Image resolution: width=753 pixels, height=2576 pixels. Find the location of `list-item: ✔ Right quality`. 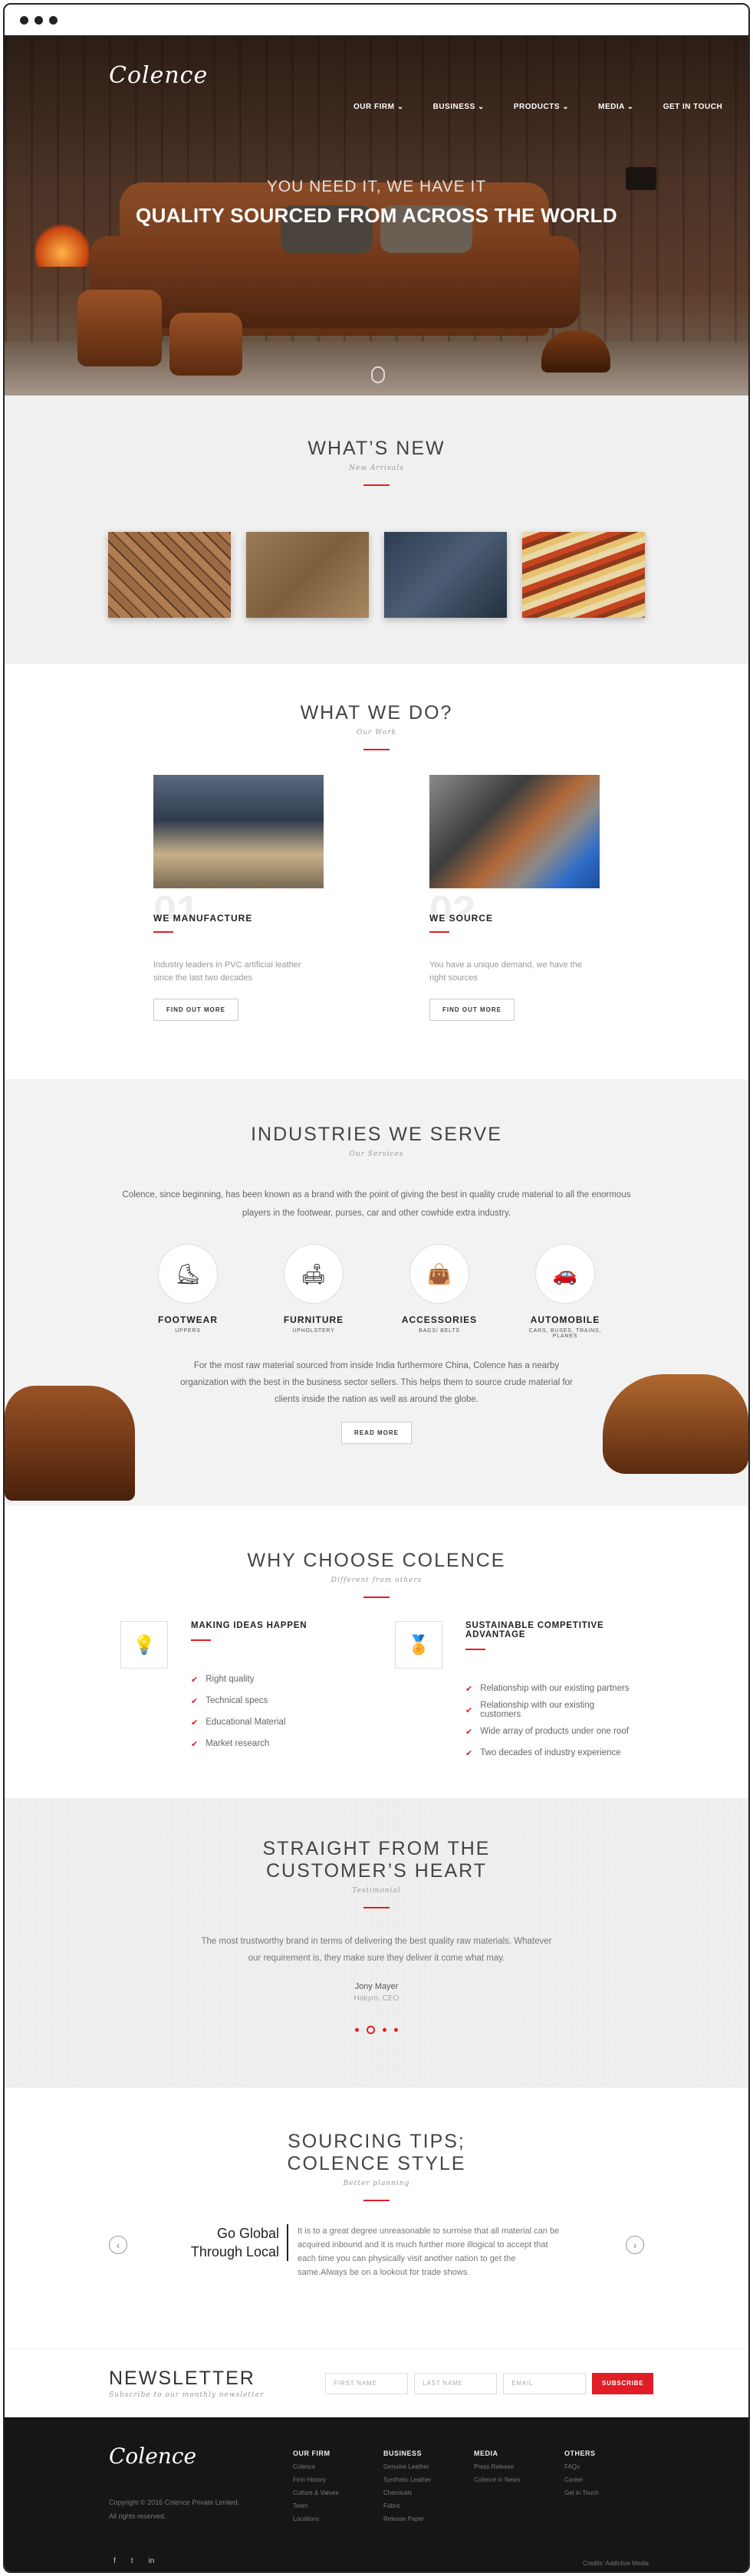

list-item: ✔ Right quality is located at coordinates (223, 1680).